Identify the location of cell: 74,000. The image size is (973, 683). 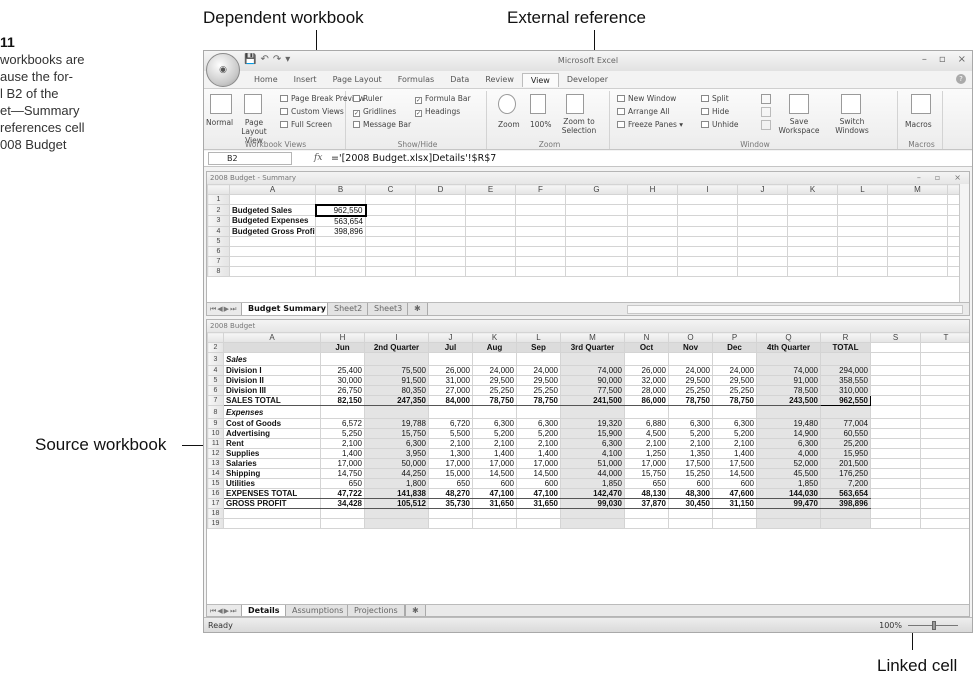
(592, 370).